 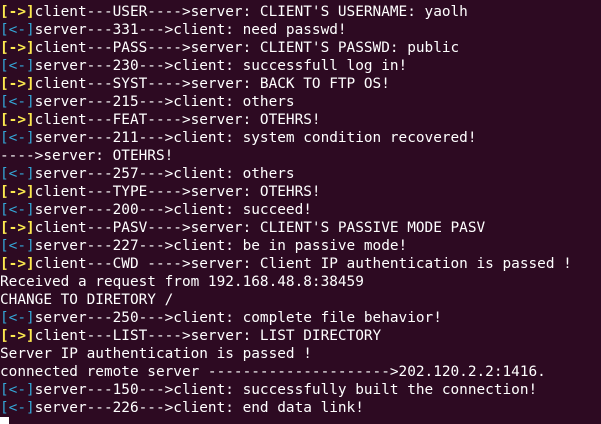 What do you see at coordinates (87, 156) in the screenshot?
I see `terminal-line-text: ---->server: OTEHRS!` at bounding box center [87, 156].